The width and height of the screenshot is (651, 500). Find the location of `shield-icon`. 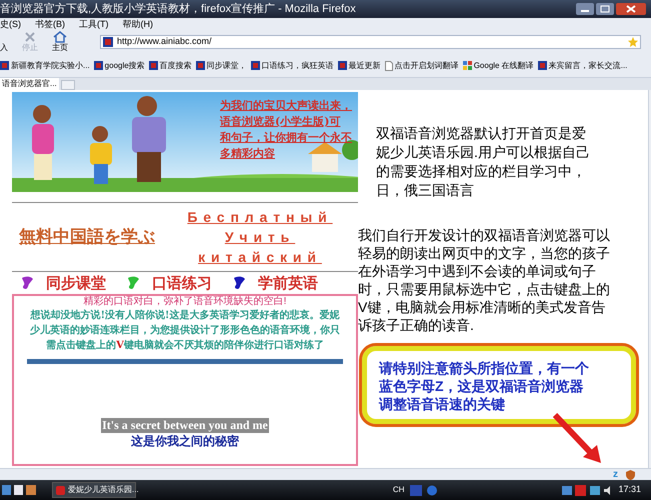

shield-icon is located at coordinates (630, 475).